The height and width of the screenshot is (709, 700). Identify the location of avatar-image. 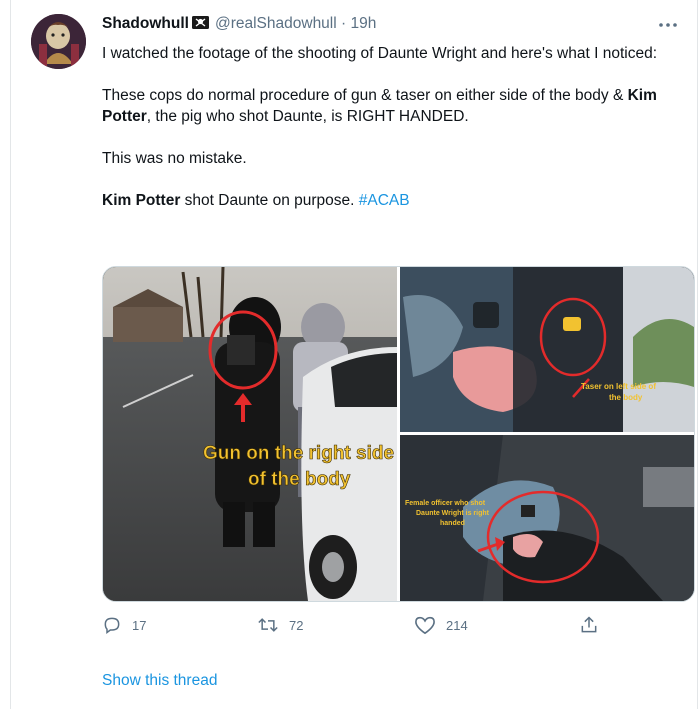
(58, 41).